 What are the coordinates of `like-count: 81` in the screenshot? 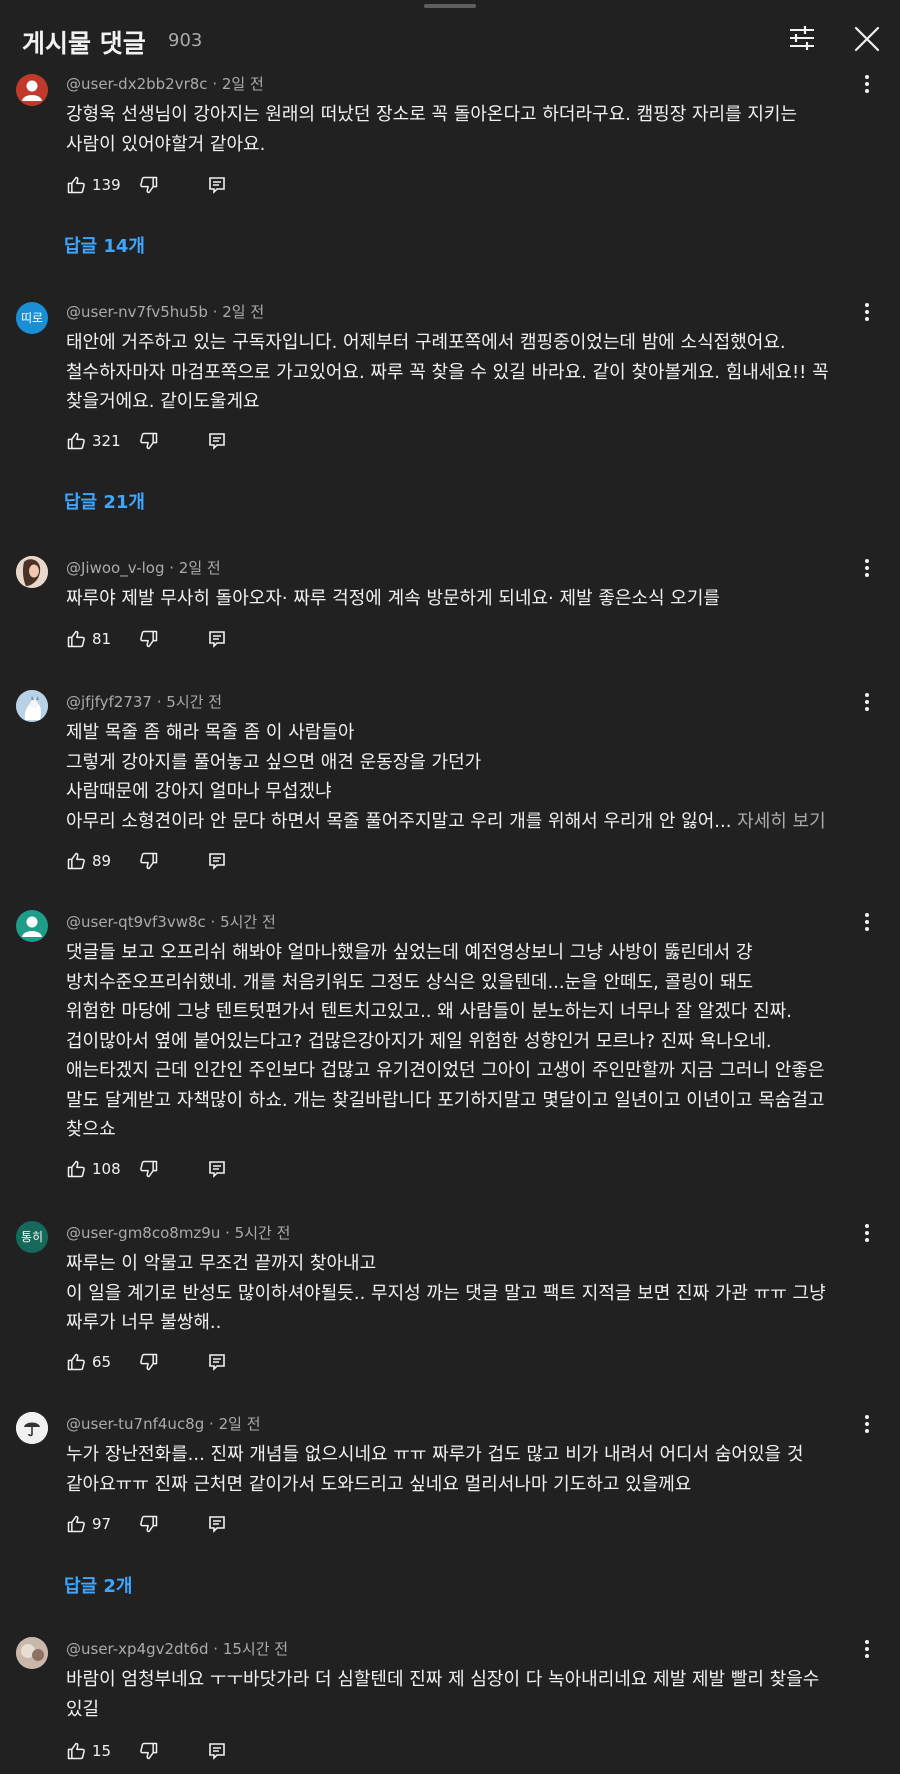 It's located at (102, 639).